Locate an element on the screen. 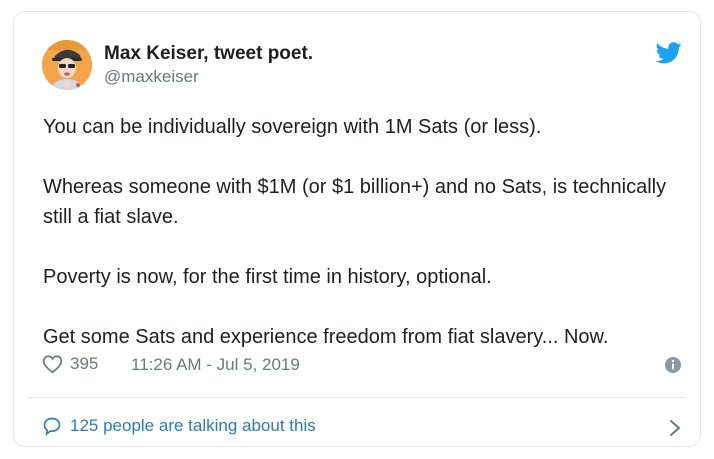  author-block: Max Keiser, tweet poet. @maxkeiser is located at coordinates (208, 65).